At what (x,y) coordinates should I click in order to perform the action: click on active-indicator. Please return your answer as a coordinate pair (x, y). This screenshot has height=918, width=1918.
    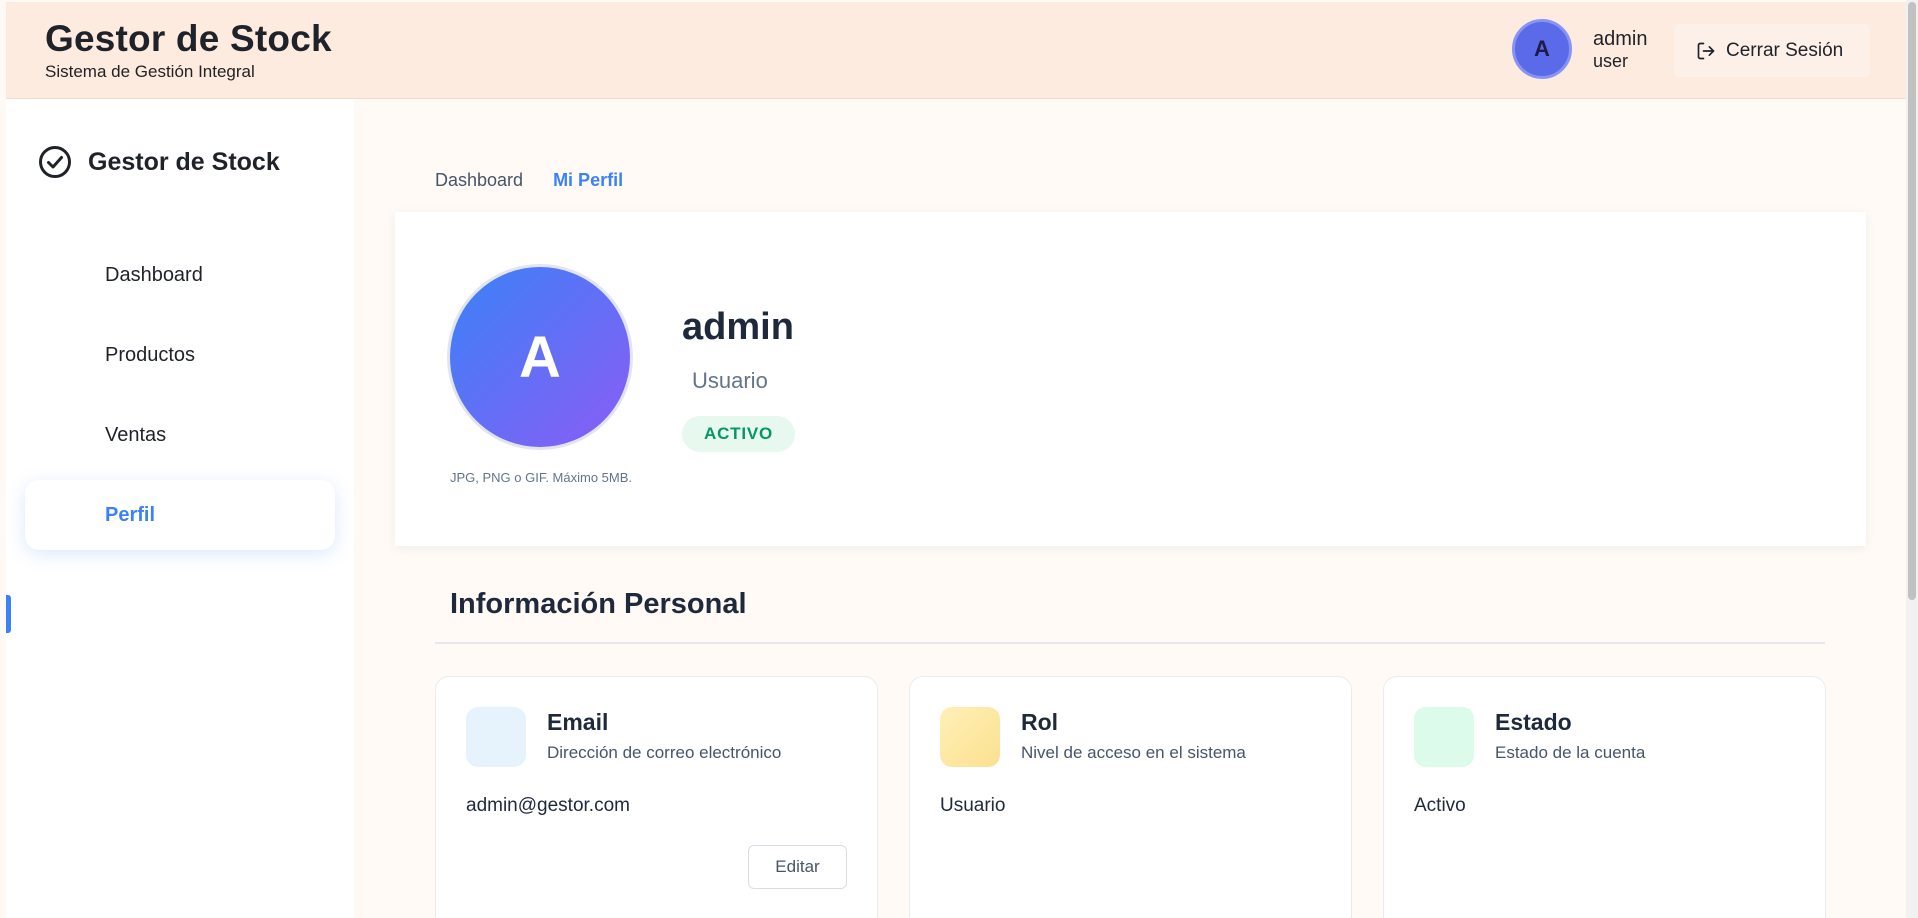
    Looking at the image, I should click on (8, 614).